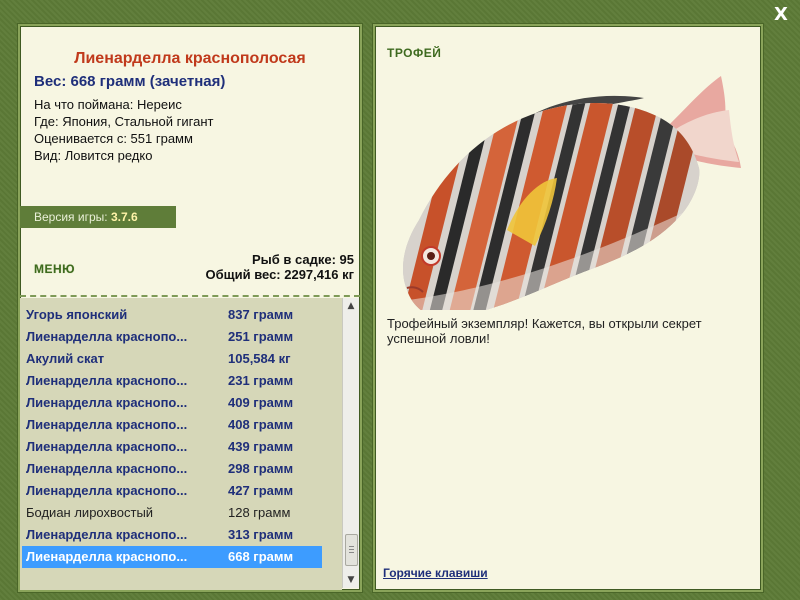 The image size is (800, 600). I want to click on scroll-up-arrow-icon: ▲, so click(351, 306).